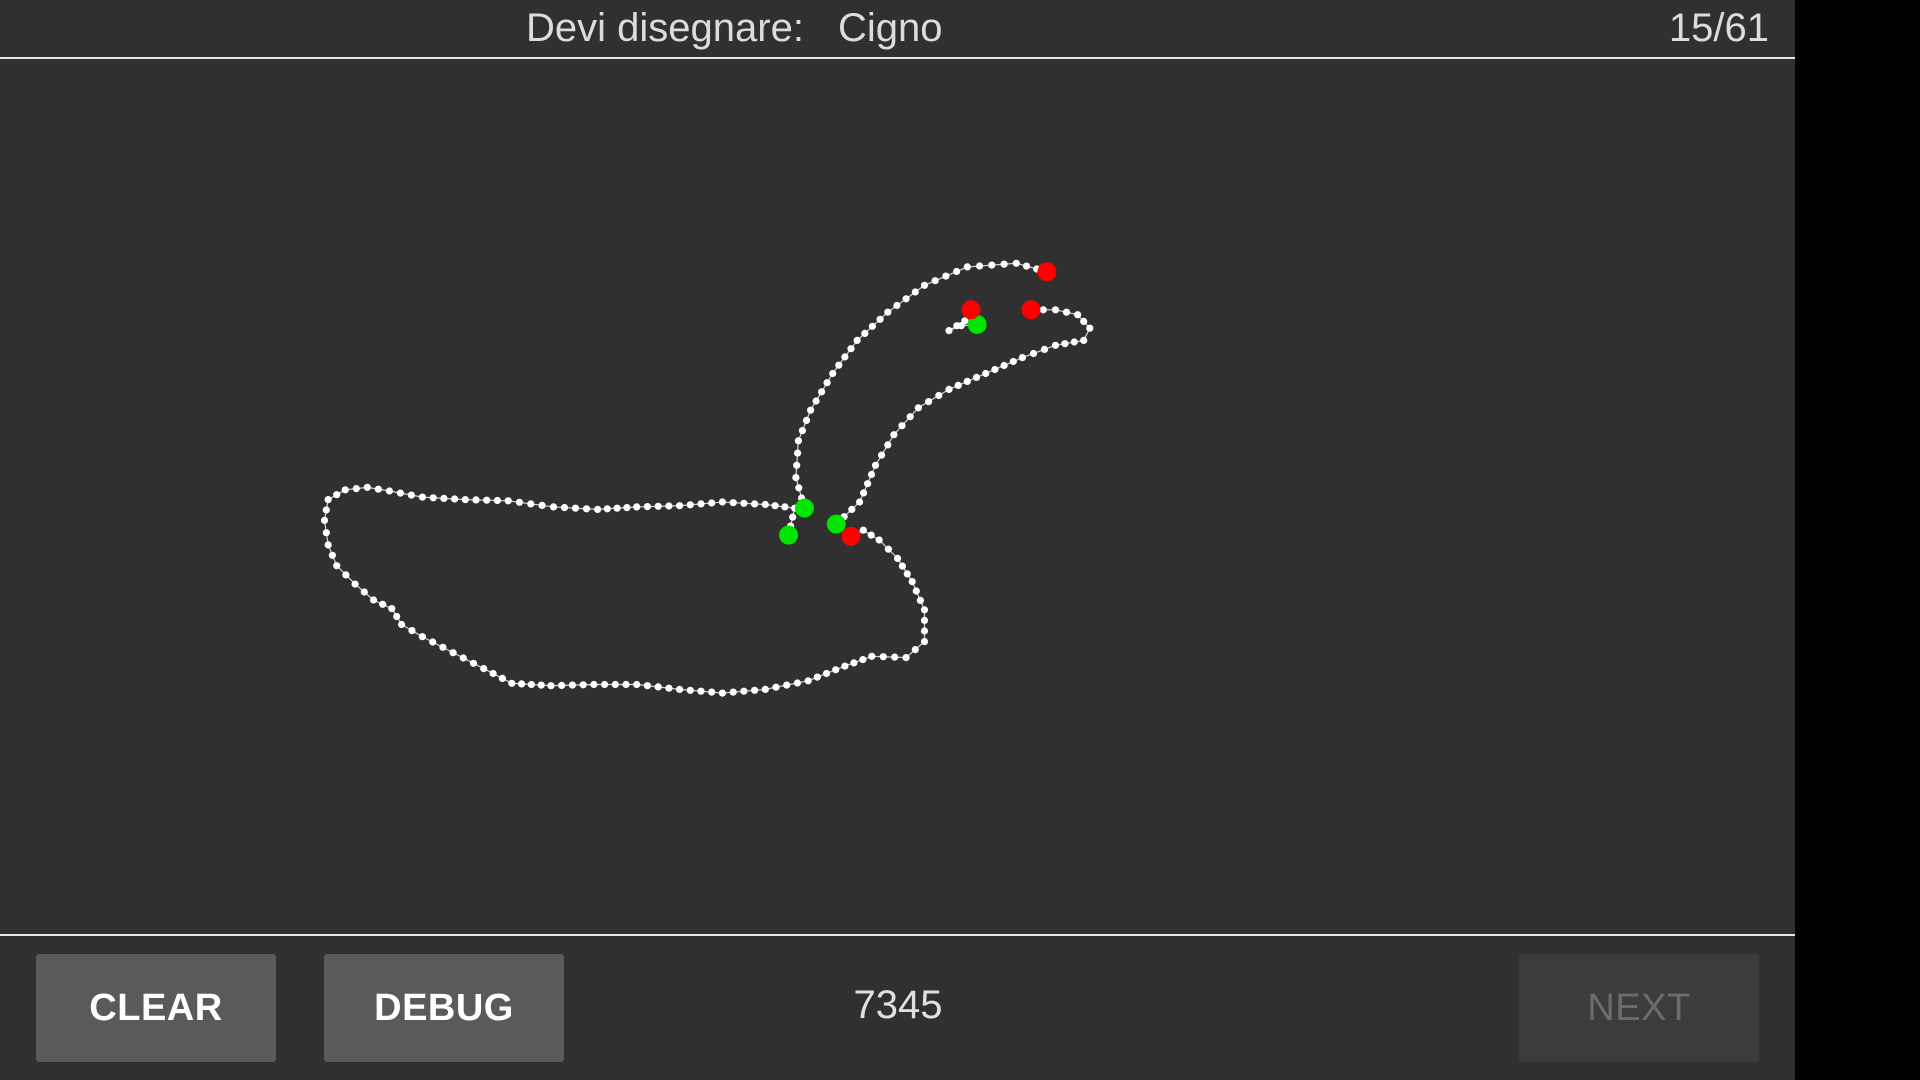  I want to click on clear-button: CLEAR, so click(156, 1008).